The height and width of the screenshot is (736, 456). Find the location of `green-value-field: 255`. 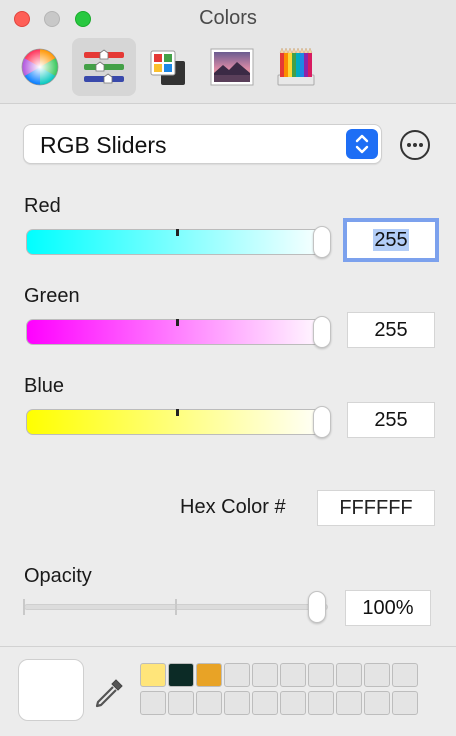

green-value-field: 255 is located at coordinates (391, 330).